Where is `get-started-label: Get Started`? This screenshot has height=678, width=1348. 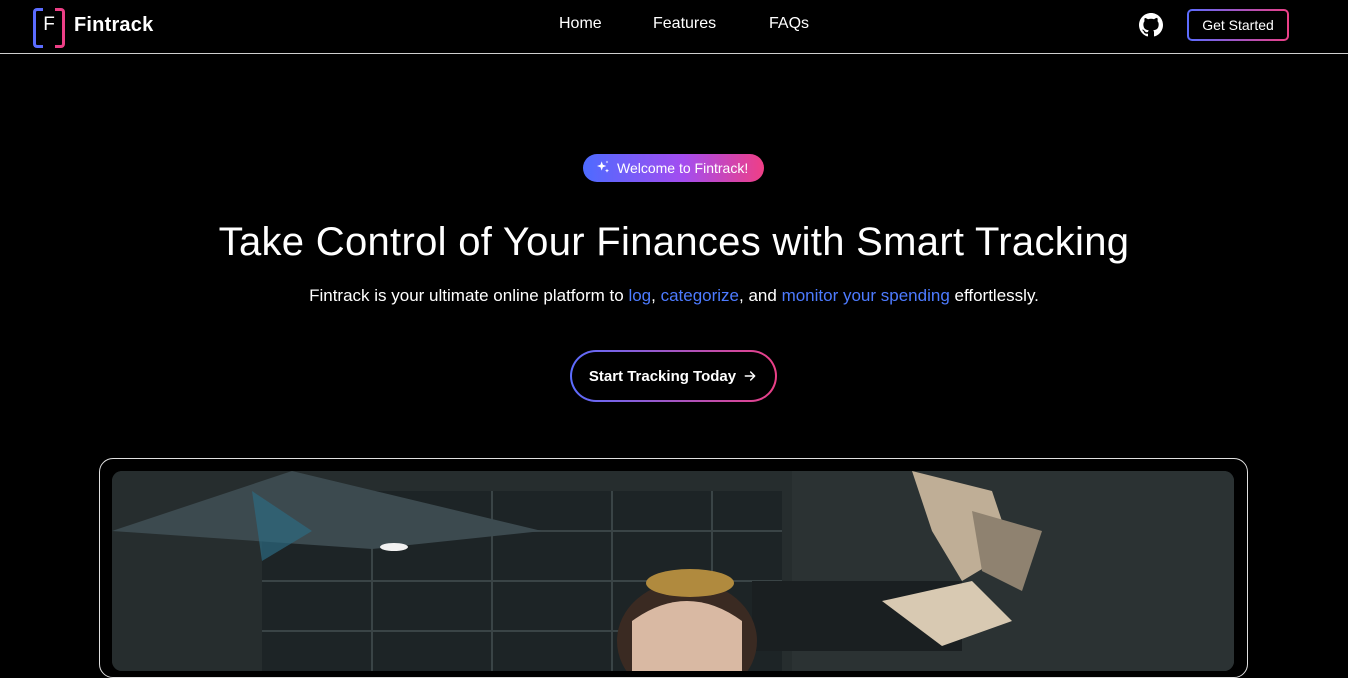 get-started-label: Get Started is located at coordinates (1238, 25).